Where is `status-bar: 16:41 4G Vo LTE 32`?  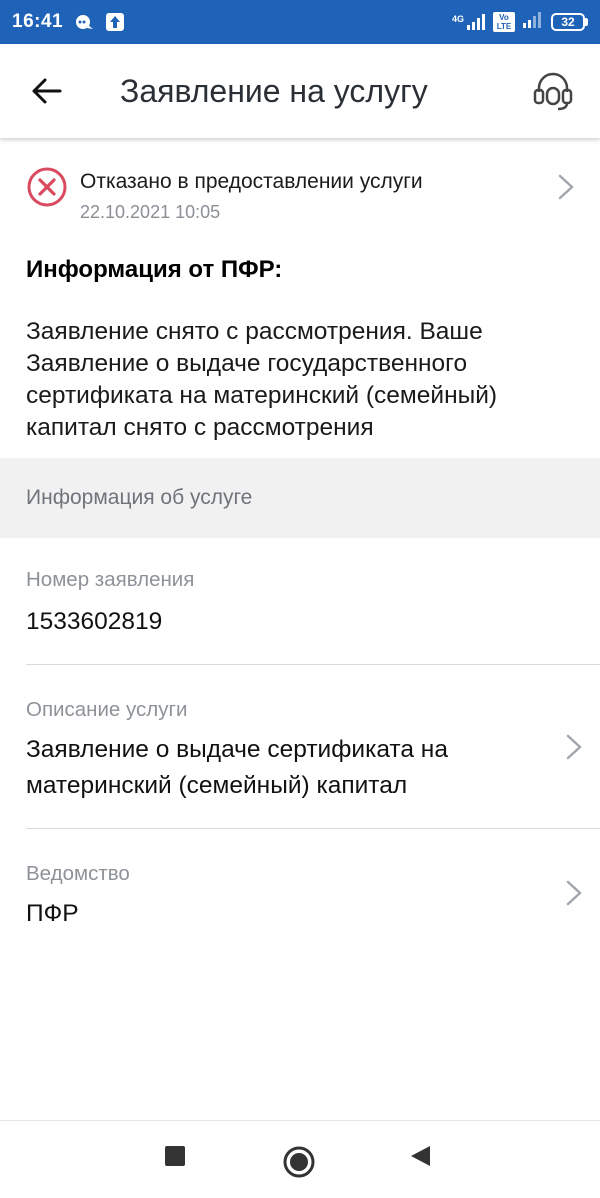 status-bar: 16:41 4G Vo LTE 32 is located at coordinates (300, 22).